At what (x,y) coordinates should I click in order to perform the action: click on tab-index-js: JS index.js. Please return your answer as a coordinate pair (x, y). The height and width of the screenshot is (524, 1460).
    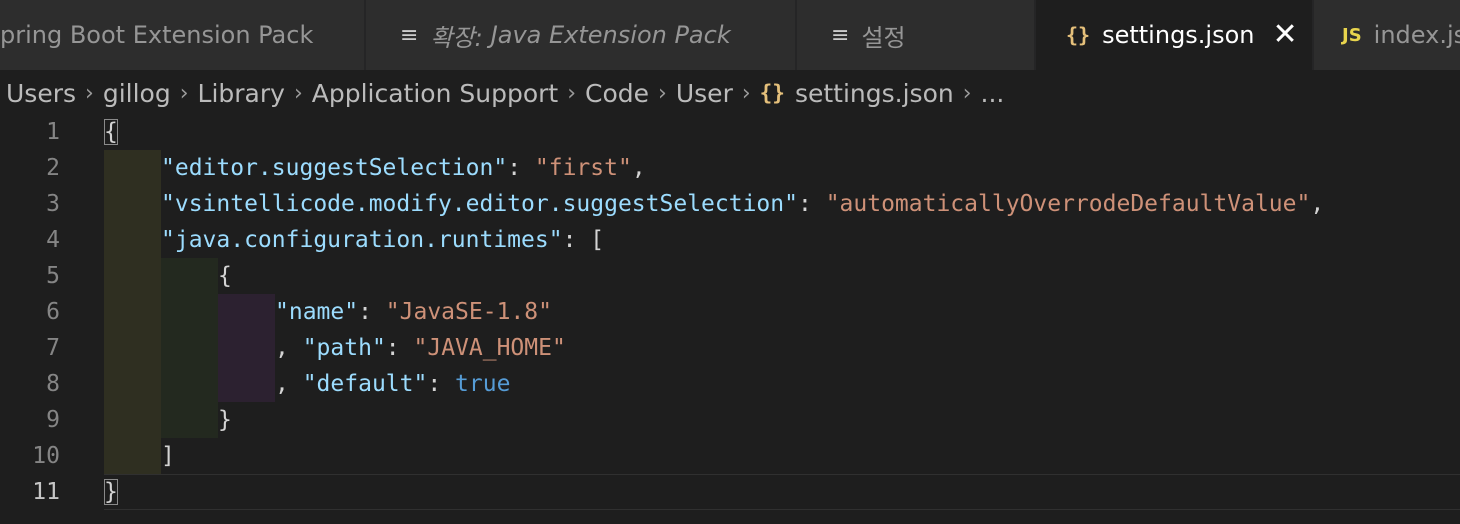
    Looking at the image, I should click on (1387, 35).